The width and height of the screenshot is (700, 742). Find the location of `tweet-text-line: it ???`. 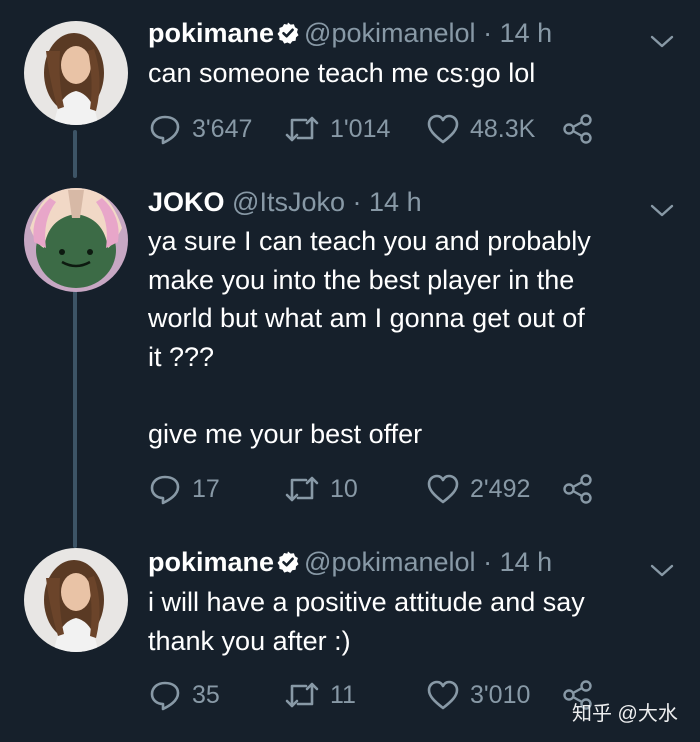

tweet-text-line: it ??? is located at coordinates (181, 356).